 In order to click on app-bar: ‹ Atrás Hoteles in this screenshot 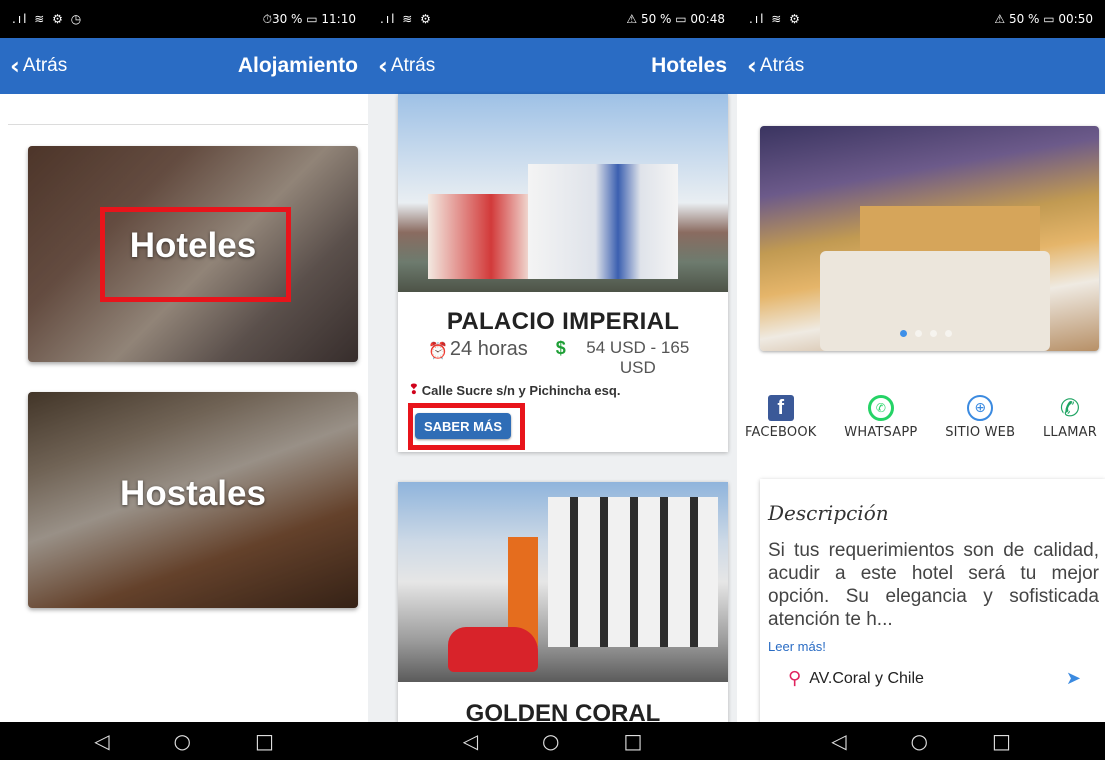, I will do `click(552, 66)`.